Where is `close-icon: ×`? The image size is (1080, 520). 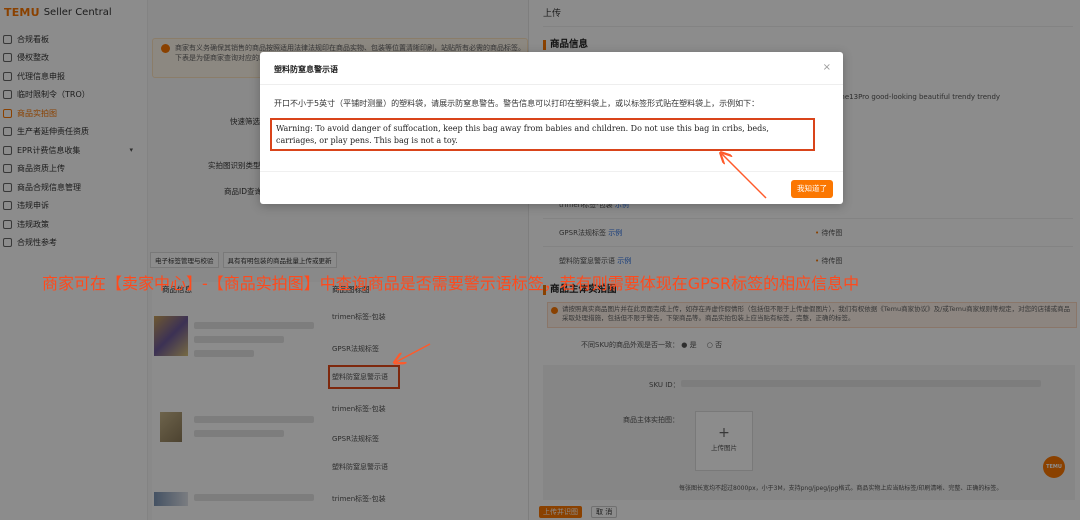
close-icon: × is located at coordinates (827, 67).